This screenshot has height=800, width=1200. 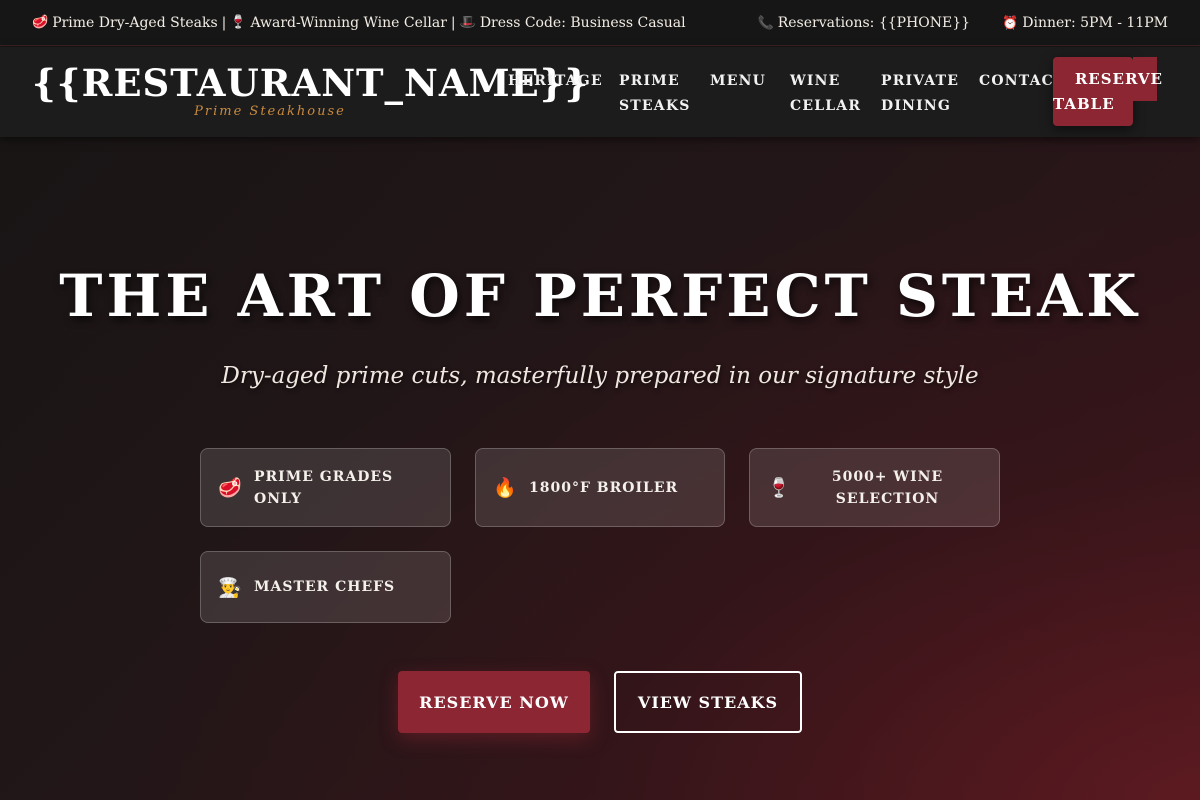 I want to click on feature-card-broiler: 🔥 1800°F BROILER, so click(x=600, y=487).